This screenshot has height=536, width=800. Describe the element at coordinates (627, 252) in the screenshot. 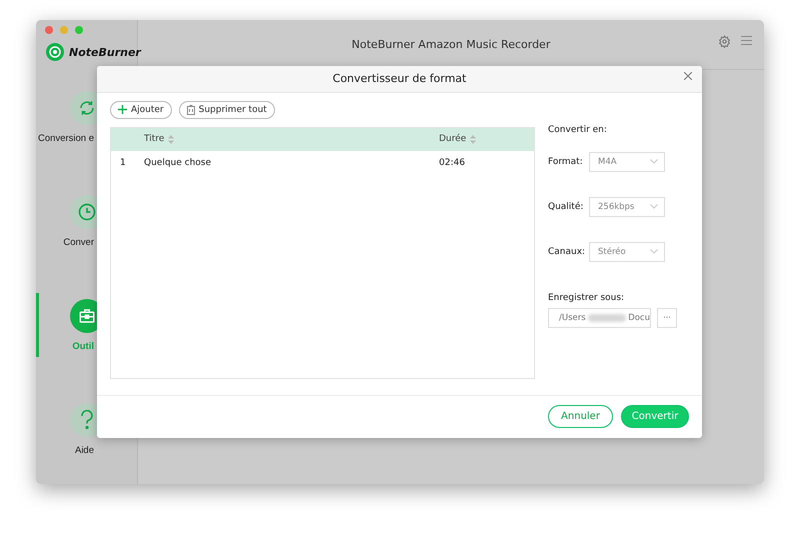

I see `dropdown: Stéréo` at that location.